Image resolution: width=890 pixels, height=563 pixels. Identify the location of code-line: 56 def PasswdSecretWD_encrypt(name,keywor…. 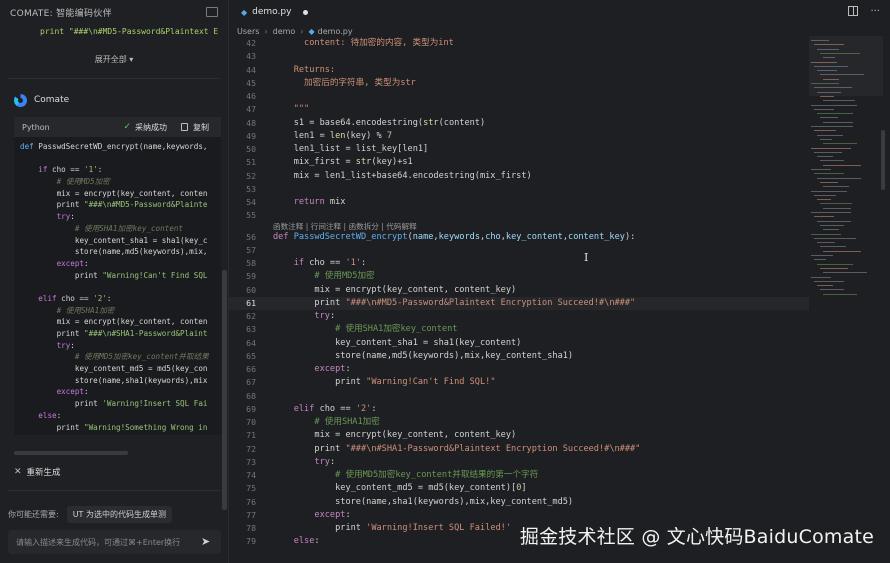
(519, 237).